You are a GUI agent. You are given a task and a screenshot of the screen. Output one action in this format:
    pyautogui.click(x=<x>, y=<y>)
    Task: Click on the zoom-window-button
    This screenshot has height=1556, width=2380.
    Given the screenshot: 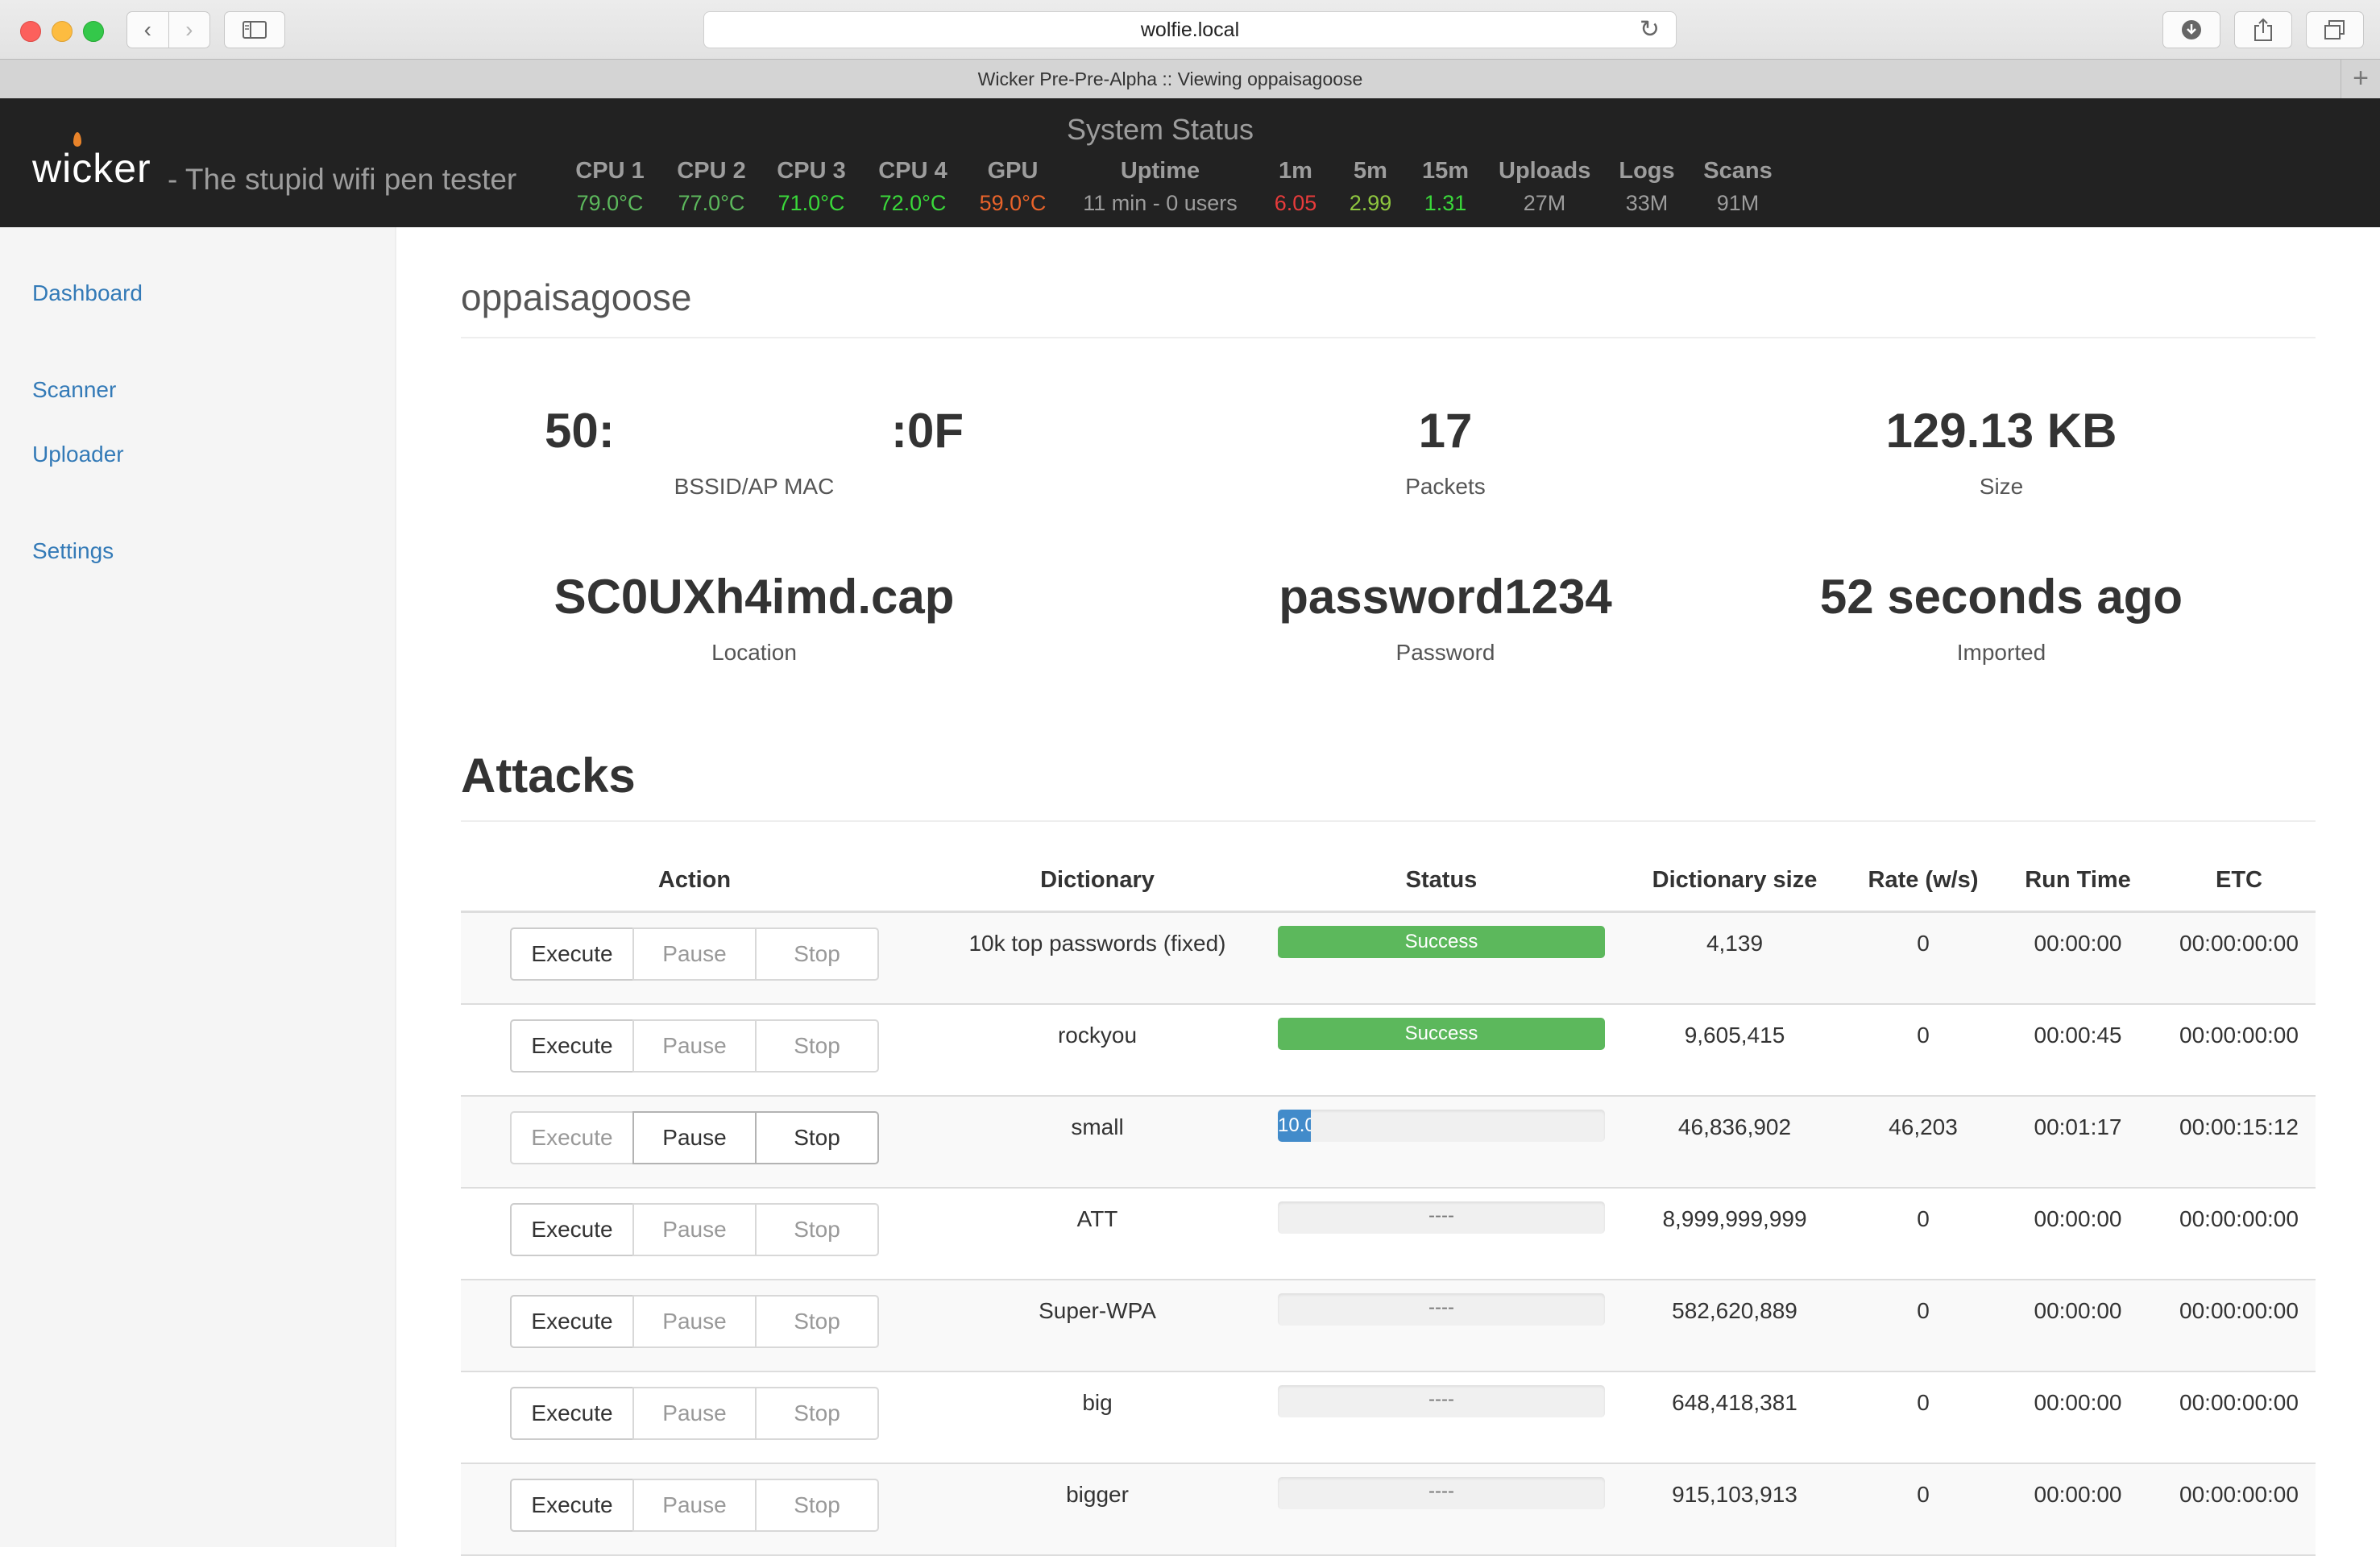 What is the action you would take?
    pyautogui.click(x=93, y=31)
    